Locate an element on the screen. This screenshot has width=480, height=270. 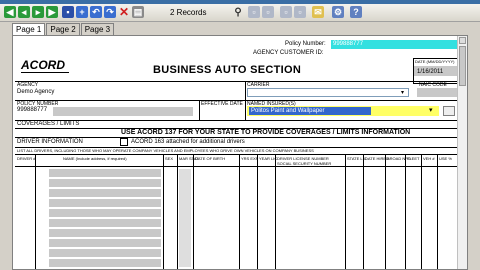
marital-status-cells is located at coordinates (185, 218).